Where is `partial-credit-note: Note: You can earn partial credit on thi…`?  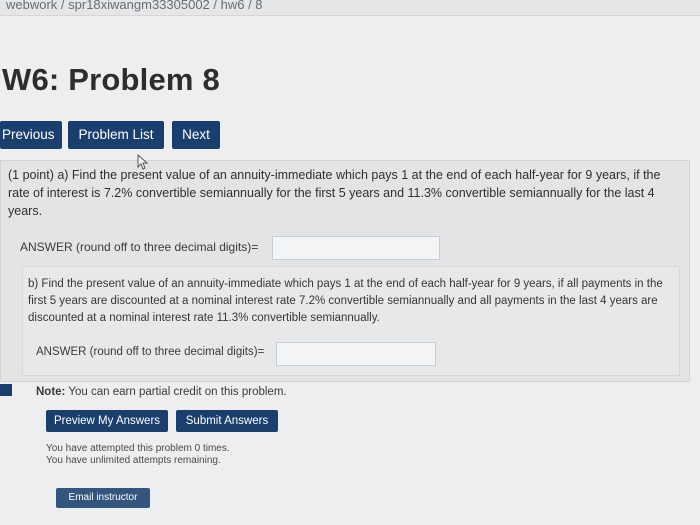 partial-credit-note: Note: You can earn partial credit on thi… is located at coordinates (161, 392).